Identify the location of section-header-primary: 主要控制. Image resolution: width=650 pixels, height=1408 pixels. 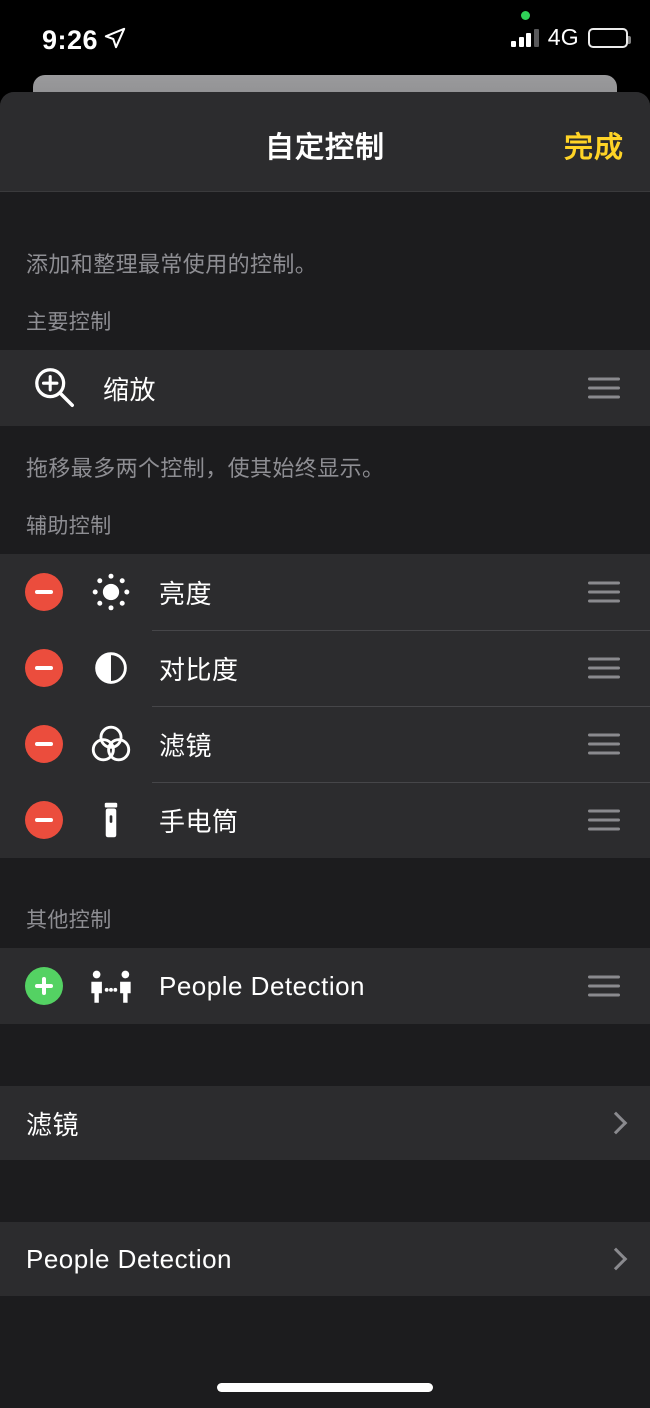
(69, 322).